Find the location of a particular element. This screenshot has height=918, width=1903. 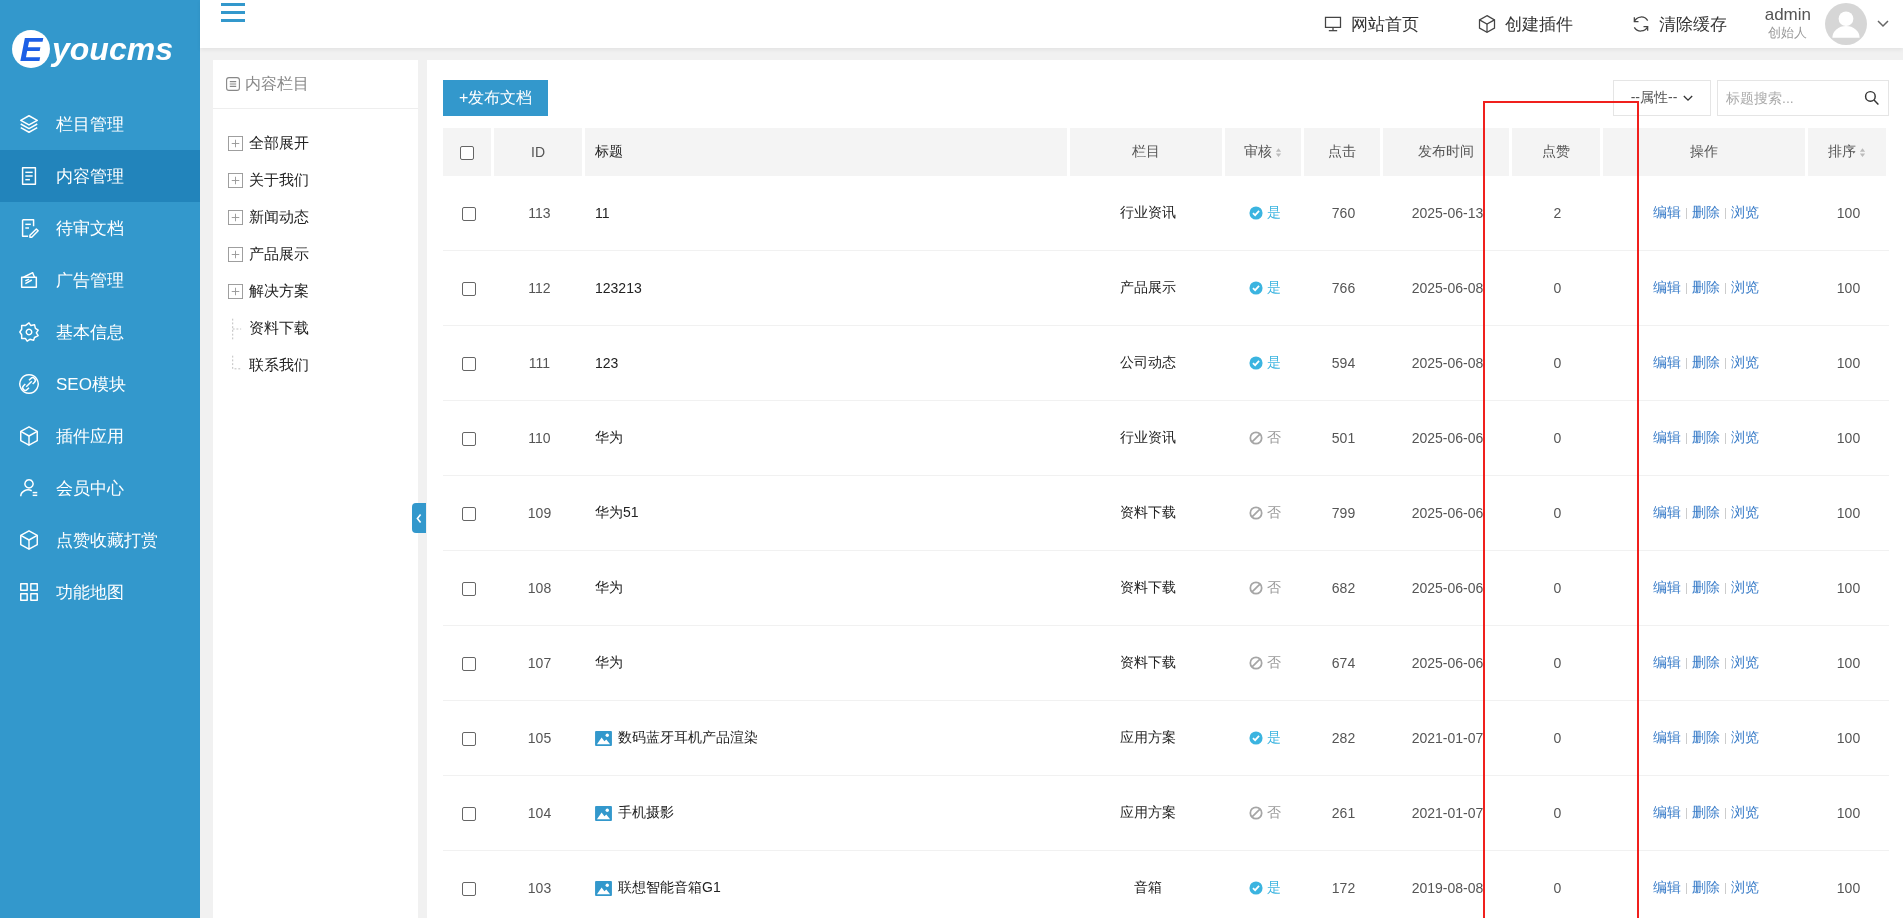

monitor-icon is located at coordinates (1332, 24).